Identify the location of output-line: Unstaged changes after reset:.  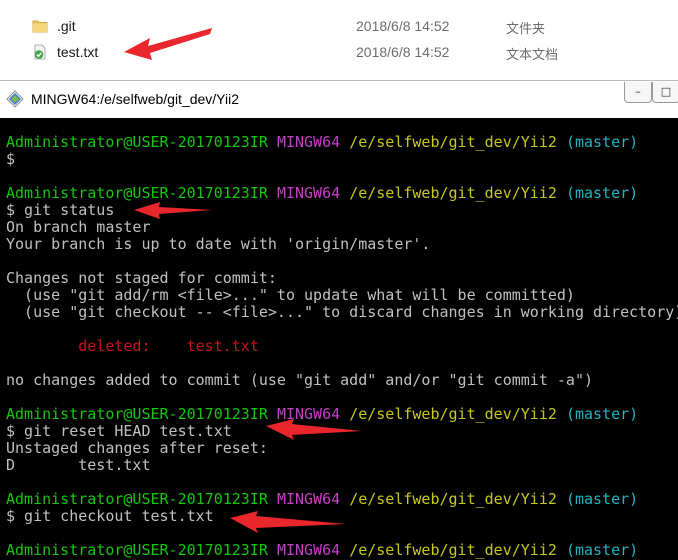
(137, 448).